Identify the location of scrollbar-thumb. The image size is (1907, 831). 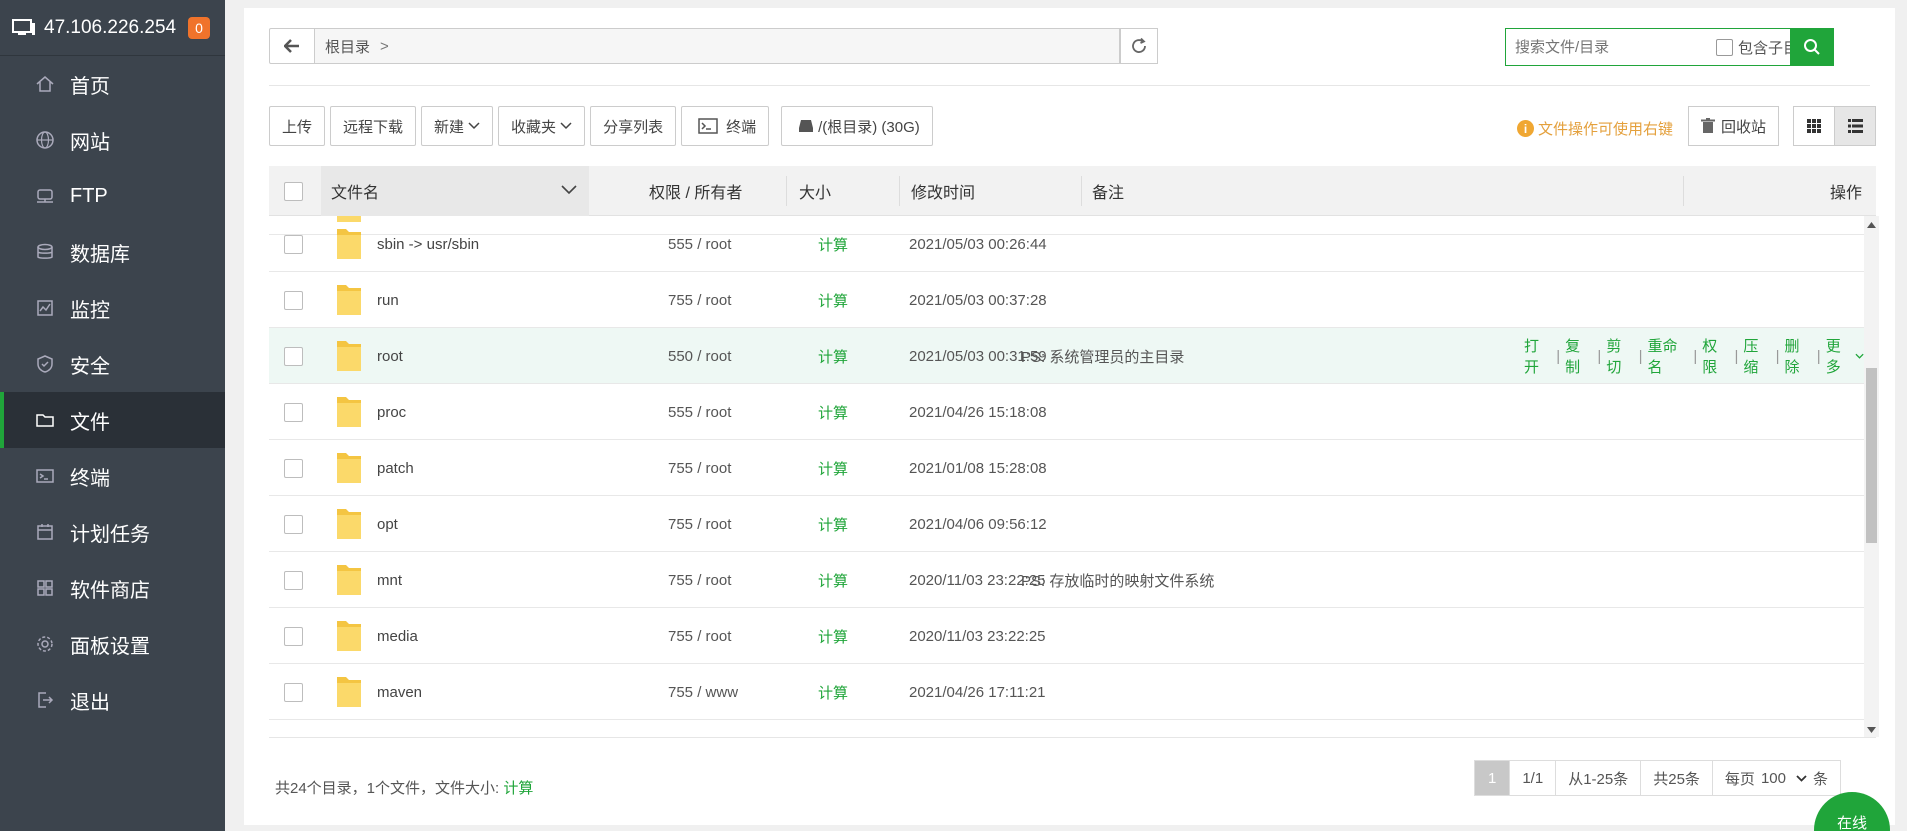
(1871, 455).